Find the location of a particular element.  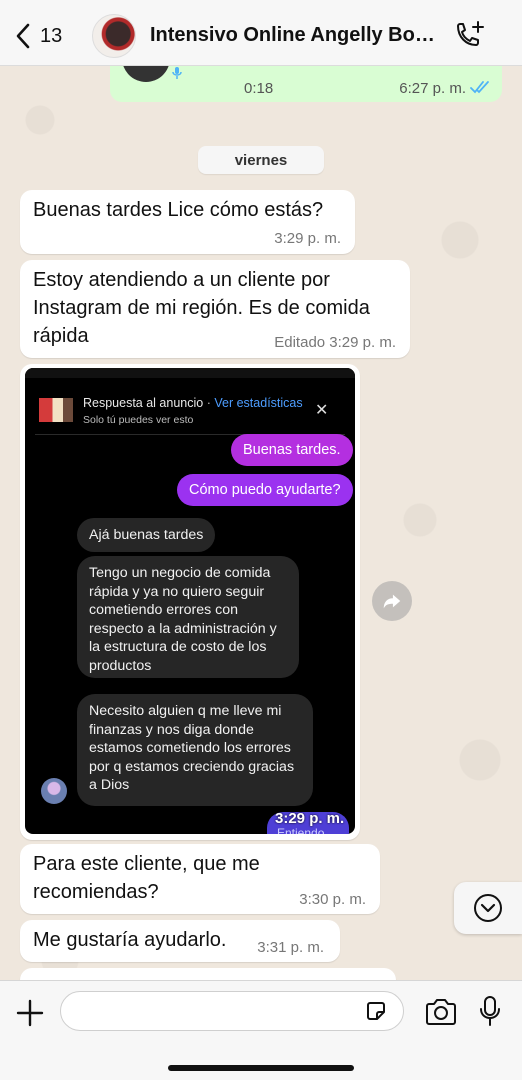

chevron-left-icon is located at coordinates (23, 36).